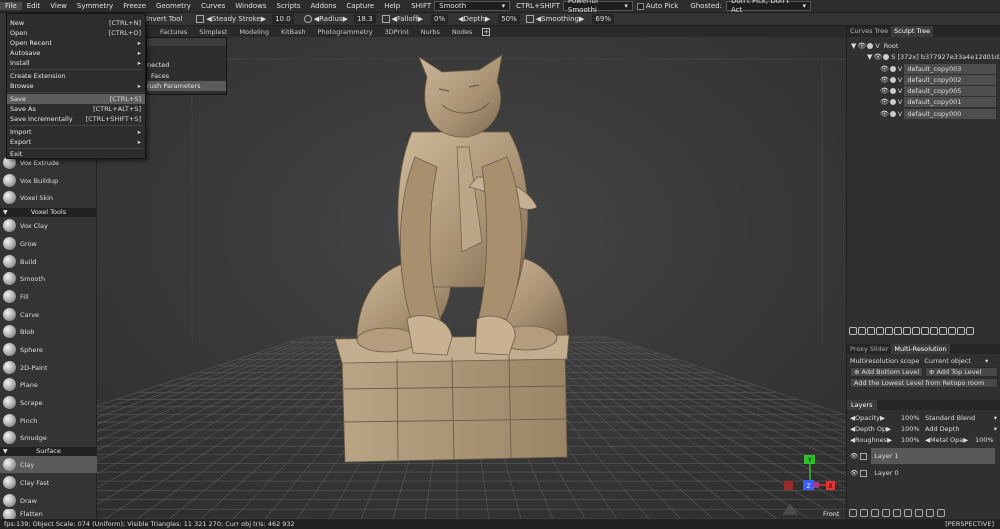  Describe the element at coordinates (430, 32) in the screenshot. I see `tab-nurbs: Nurbs` at that location.